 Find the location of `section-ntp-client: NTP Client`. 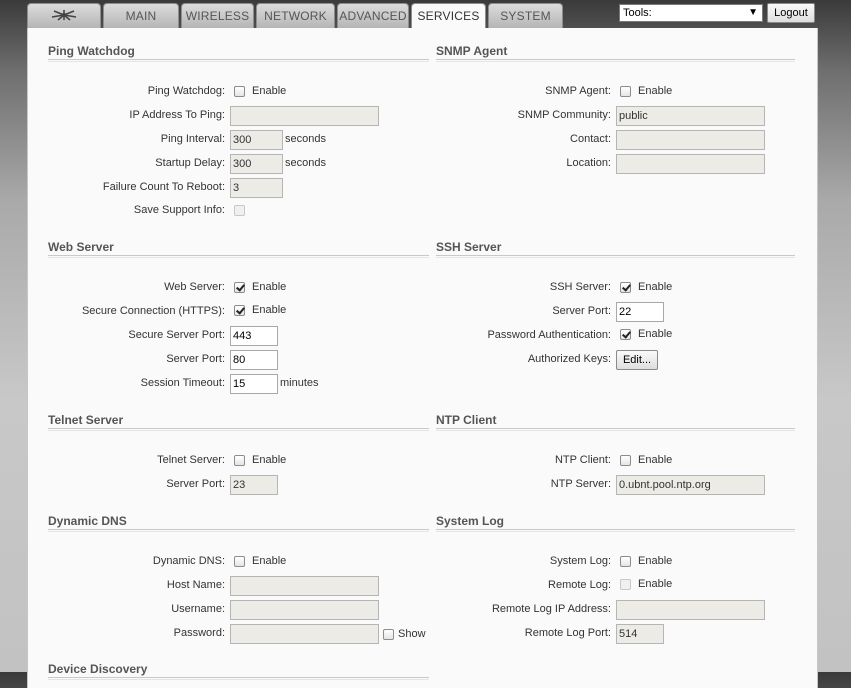

section-ntp-client: NTP Client is located at coordinates (615, 422).